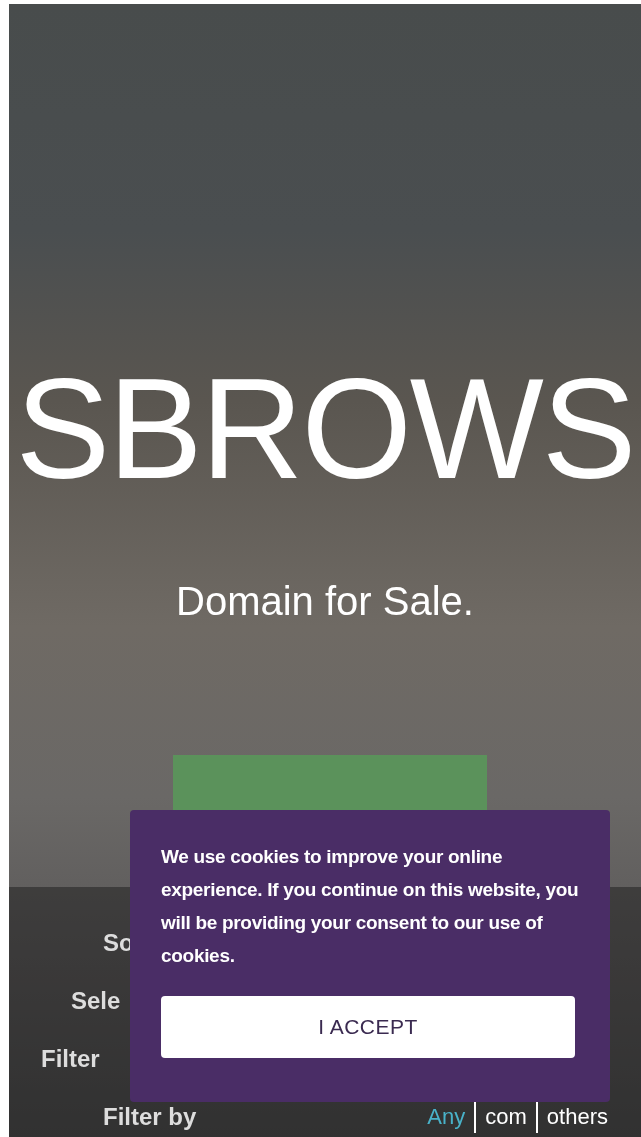 Image resolution: width=641 pixels, height=1137 pixels. What do you see at coordinates (577, 1117) in the screenshot?
I see `filter-option: others` at bounding box center [577, 1117].